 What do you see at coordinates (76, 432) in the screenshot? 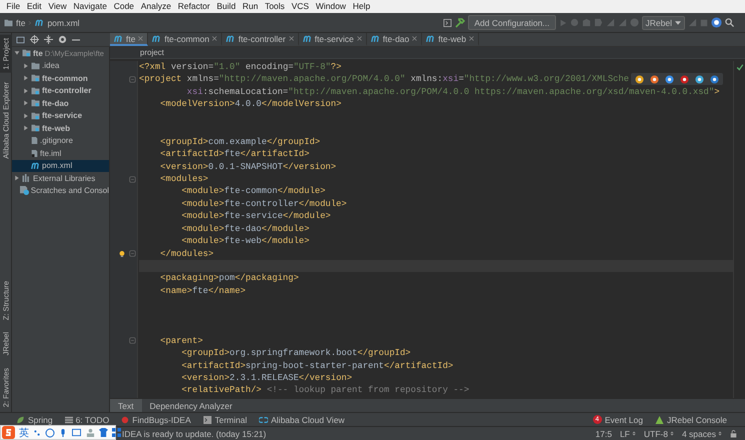
I see `keyboard-icon` at bounding box center [76, 432].